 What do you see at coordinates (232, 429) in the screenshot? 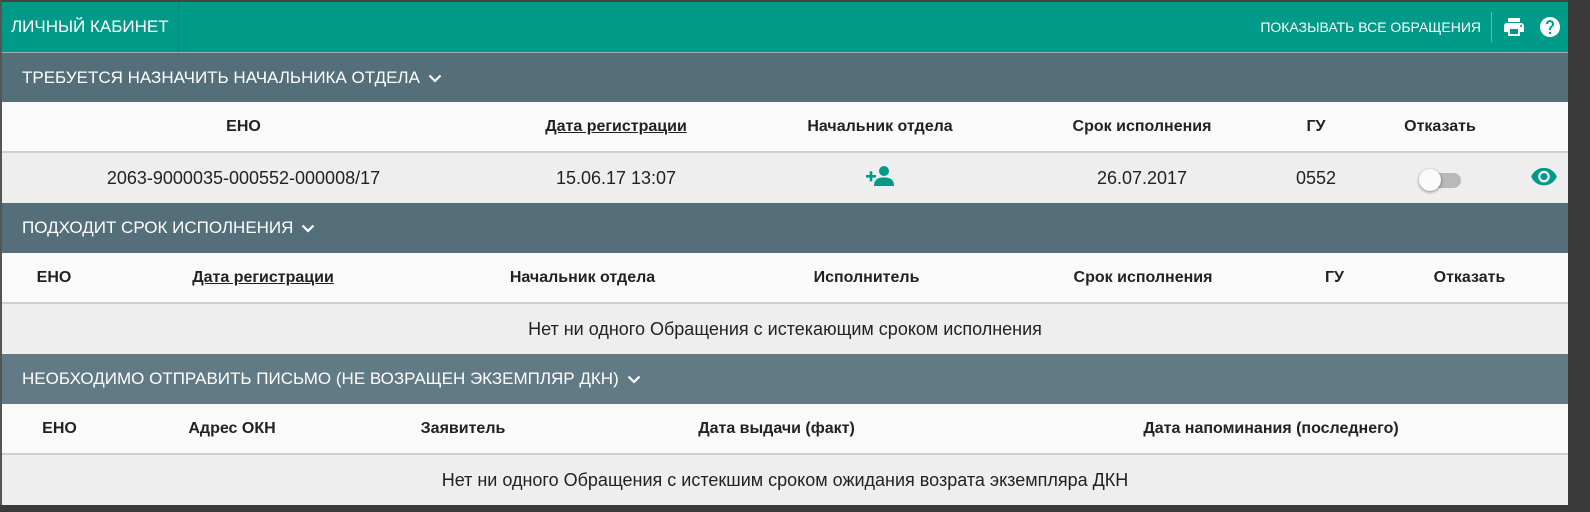
I see `column-header-address: Адрес ОКН` at bounding box center [232, 429].